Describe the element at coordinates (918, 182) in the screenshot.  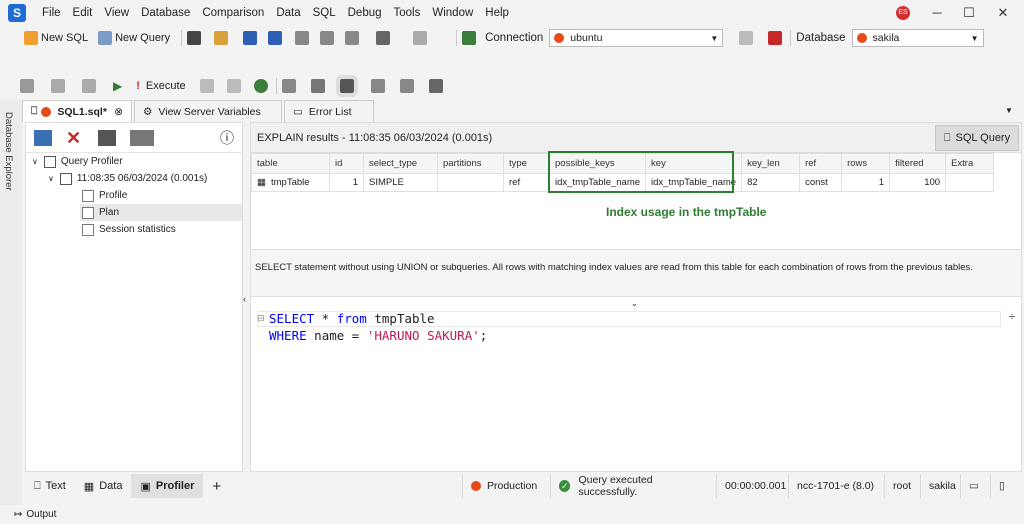
I see `cell-filtered: 100` at that location.